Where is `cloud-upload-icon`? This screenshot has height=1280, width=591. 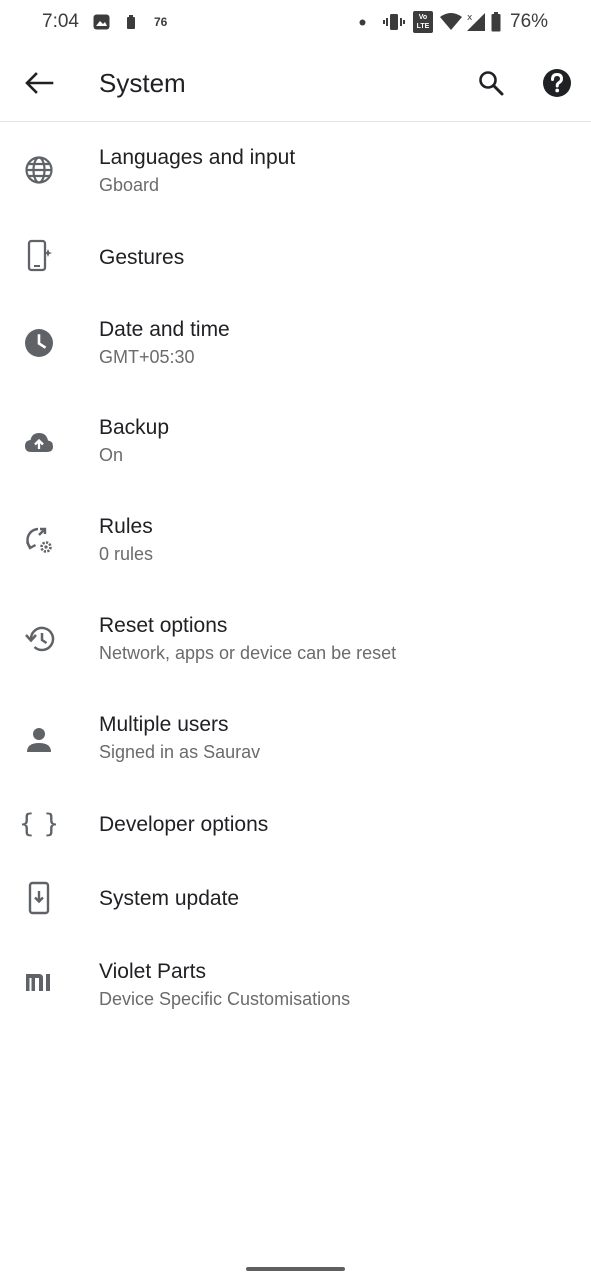
cloud-upload-icon is located at coordinates (39, 442).